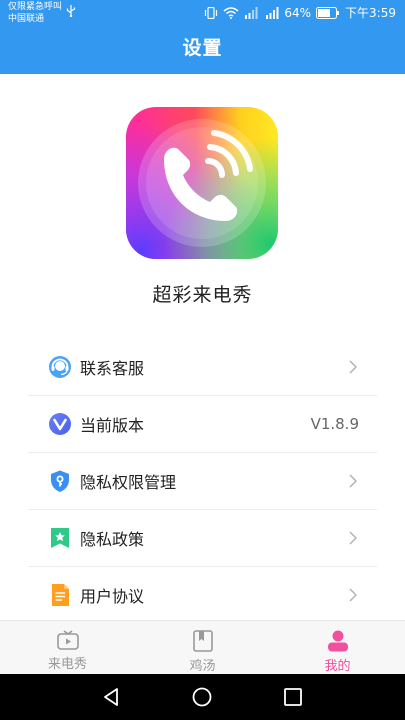  I want to click on battery-percent: 64%, so click(298, 13).